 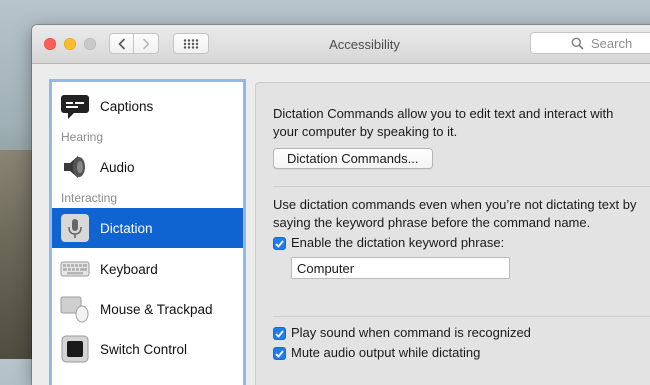 What do you see at coordinates (75, 349) in the screenshot?
I see `switch-control-icon` at bounding box center [75, 349].